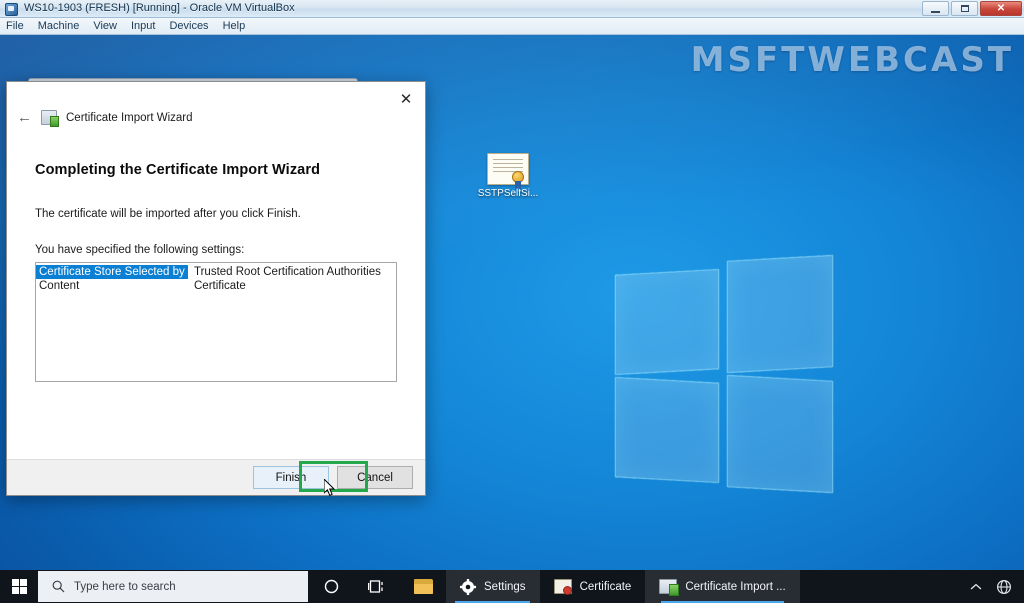 The image size is (1024, 603). Describe the element at coordinates (667, 430) in the screenshot. I see `logo-pane-bottom-left` at that location.